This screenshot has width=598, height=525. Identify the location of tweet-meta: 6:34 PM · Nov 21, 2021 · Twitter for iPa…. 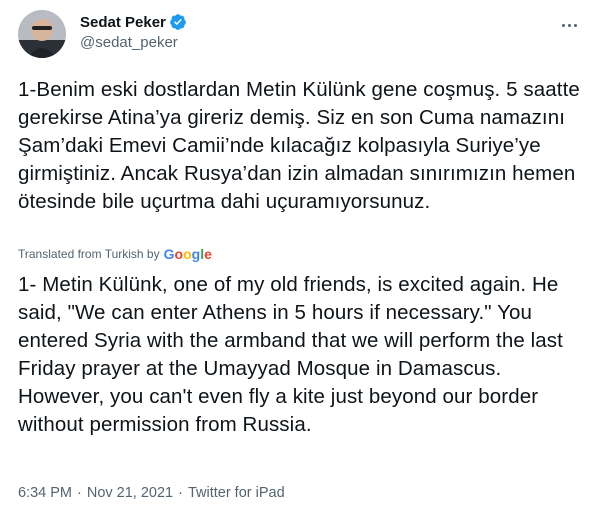
(151, 493).